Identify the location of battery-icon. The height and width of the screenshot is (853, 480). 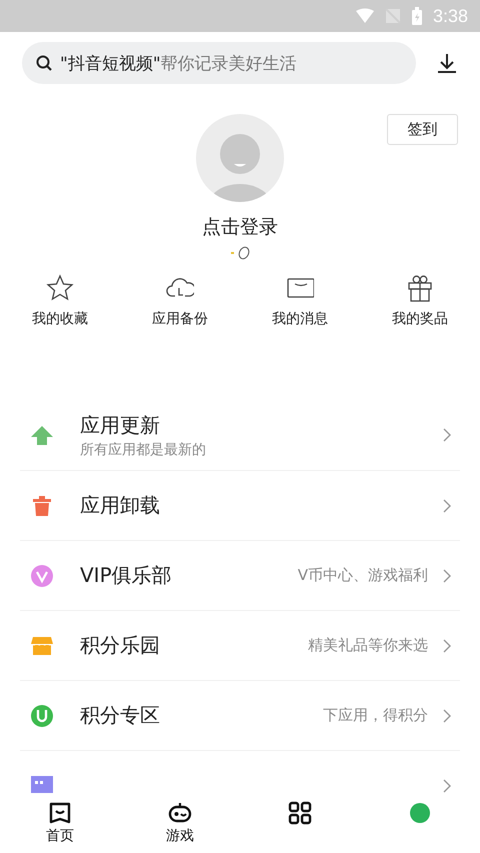
(416, 16).